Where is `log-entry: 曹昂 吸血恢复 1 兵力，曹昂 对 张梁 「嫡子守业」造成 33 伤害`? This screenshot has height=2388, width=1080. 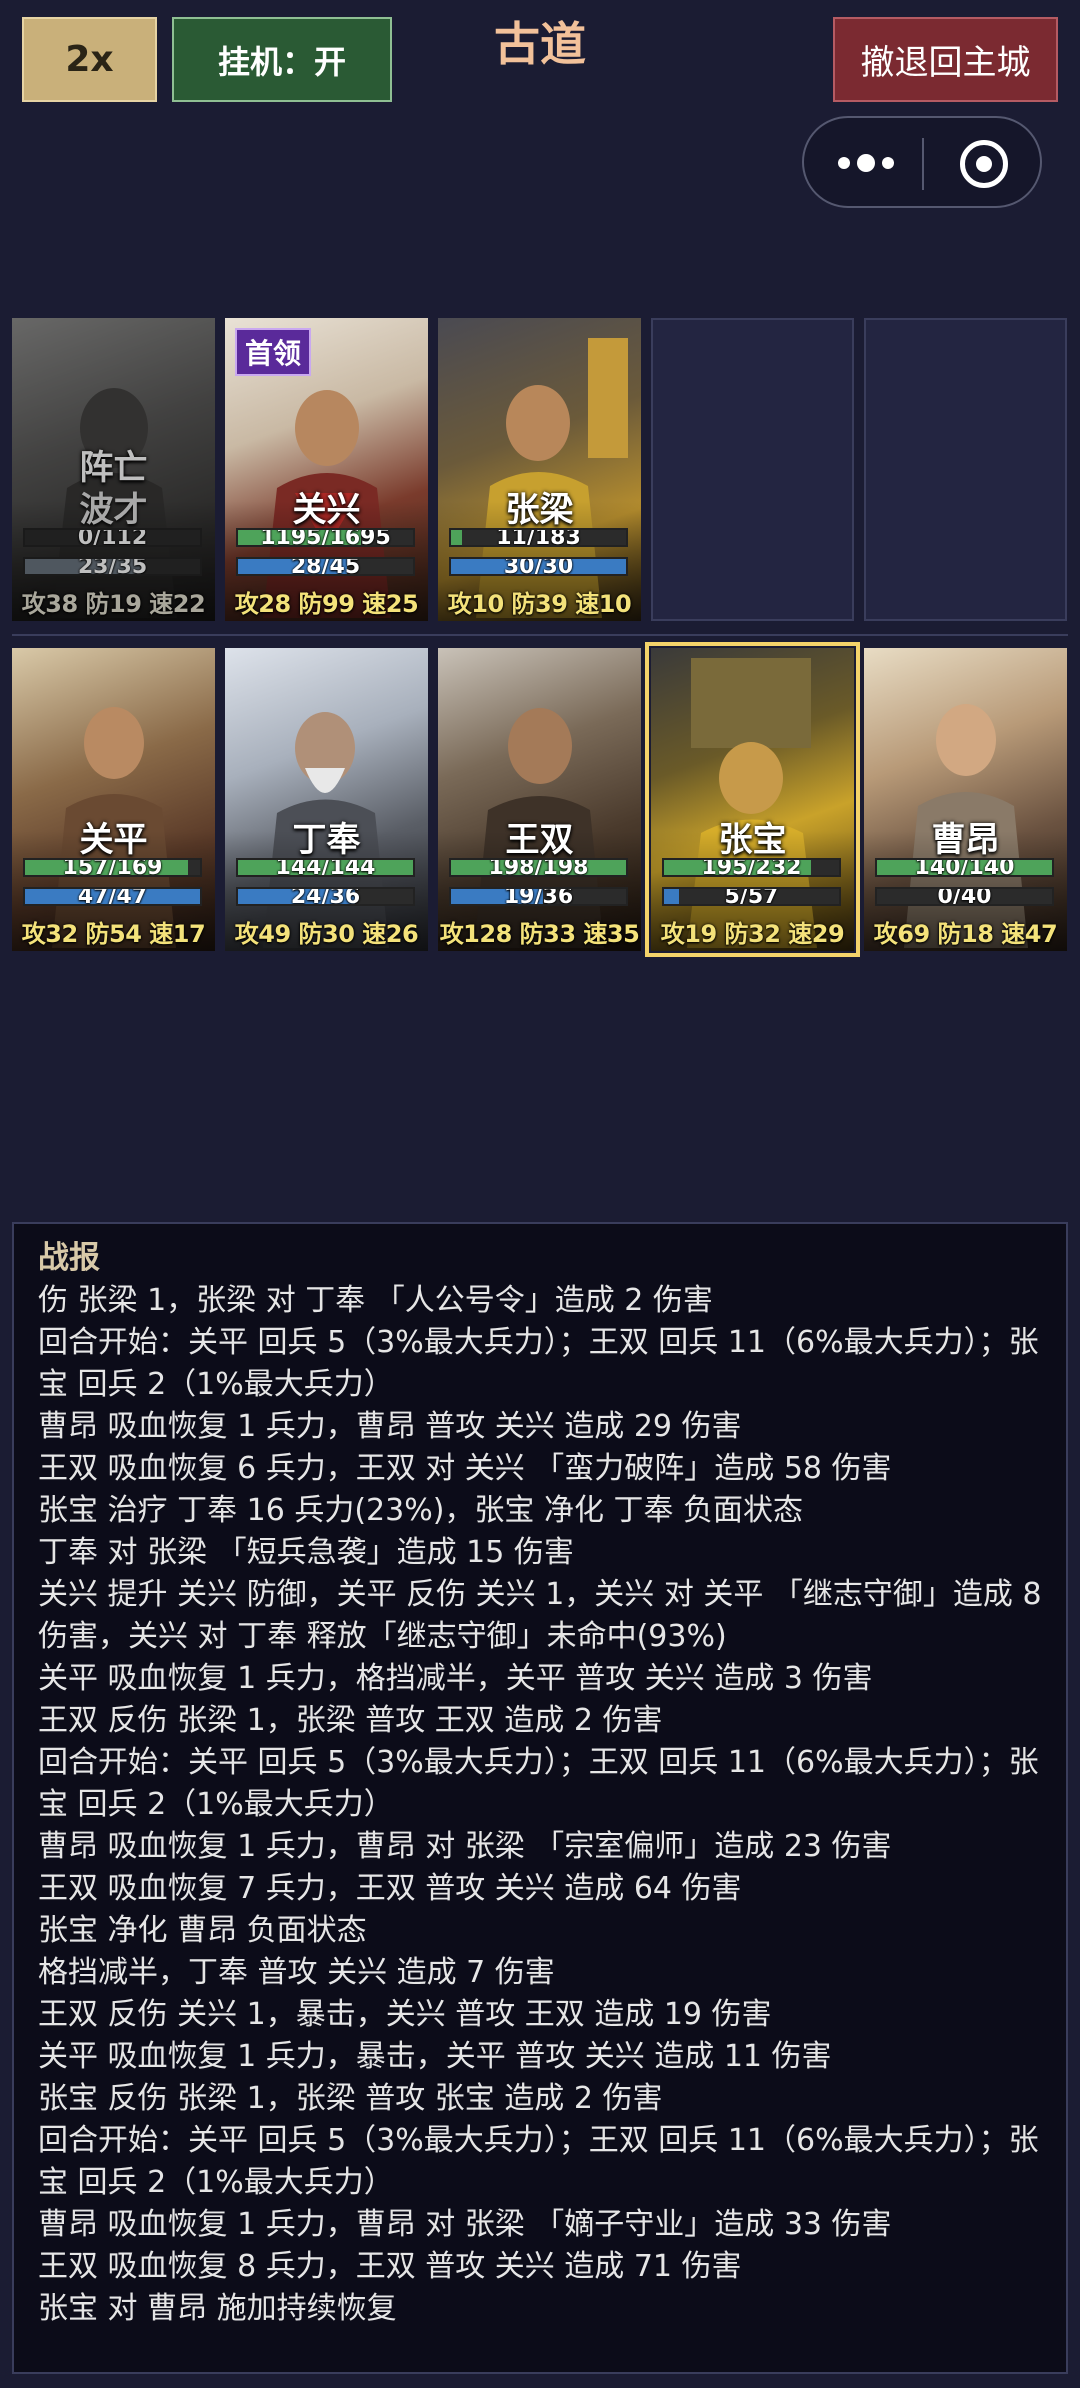
log-entry: 曹昂 吸血恢复 1 兵力，曹昂 对 张梁 「嫡子守业」造成 33 伤害 is located at coordinates (465, 2224).